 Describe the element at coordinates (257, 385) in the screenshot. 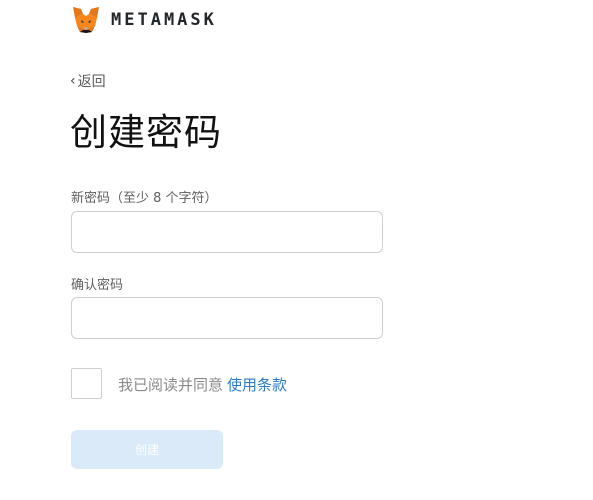

I see `terms-of-use-link: 使用条款` at that location.